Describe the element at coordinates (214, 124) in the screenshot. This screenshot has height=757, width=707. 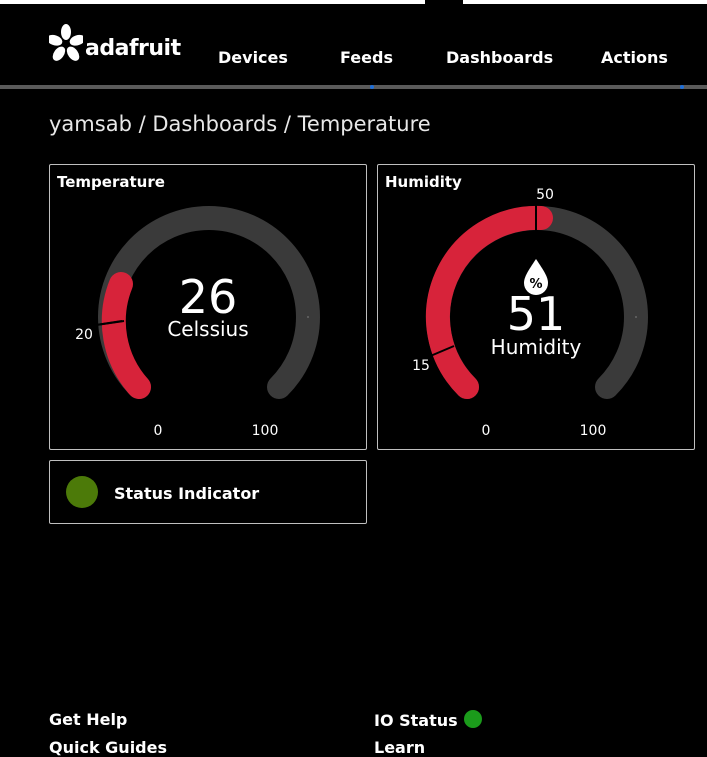
I see `breadcrumb-dashboards: Dashboards` at that location.